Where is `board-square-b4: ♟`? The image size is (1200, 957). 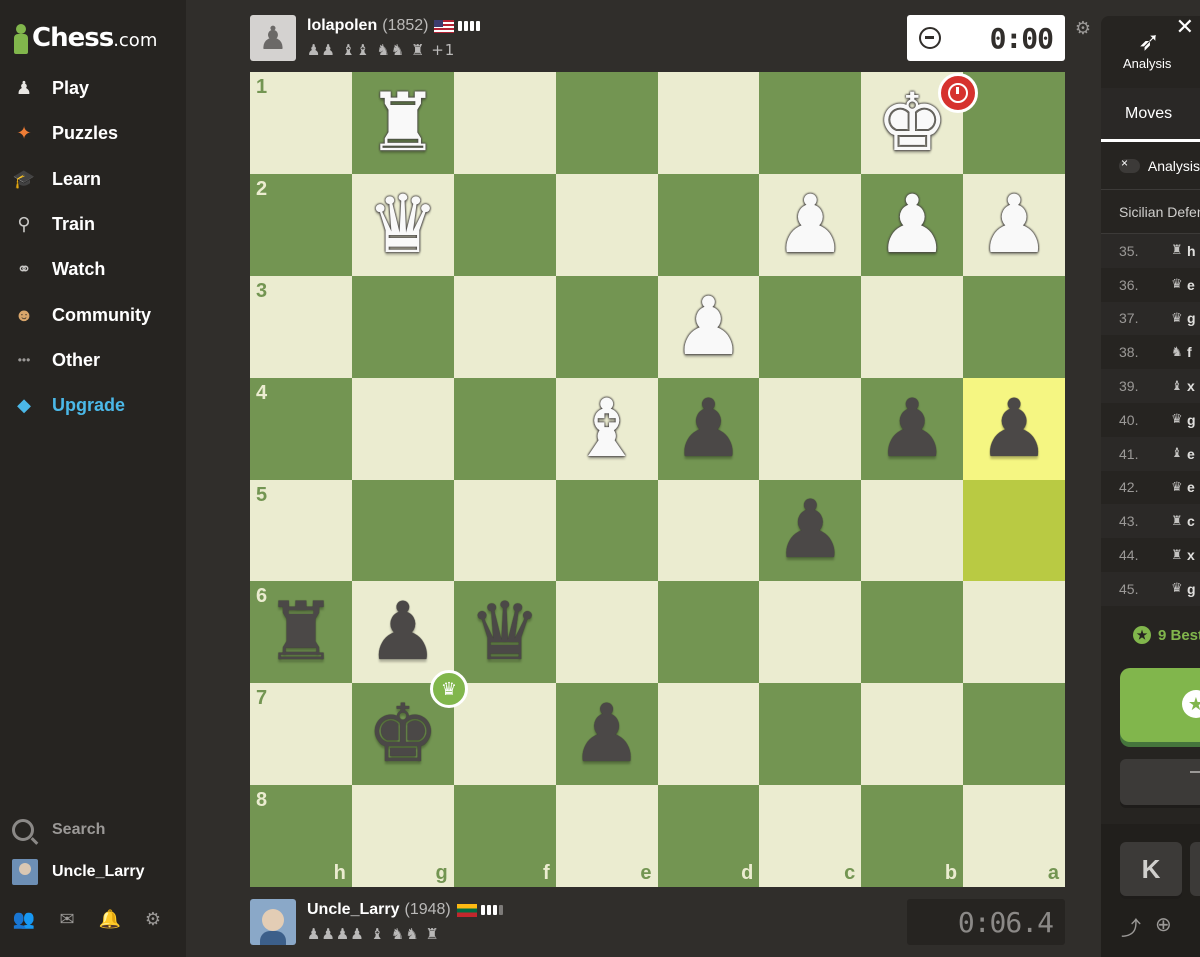 board-square-b4: ♟ is located at coordinates (912, 428).